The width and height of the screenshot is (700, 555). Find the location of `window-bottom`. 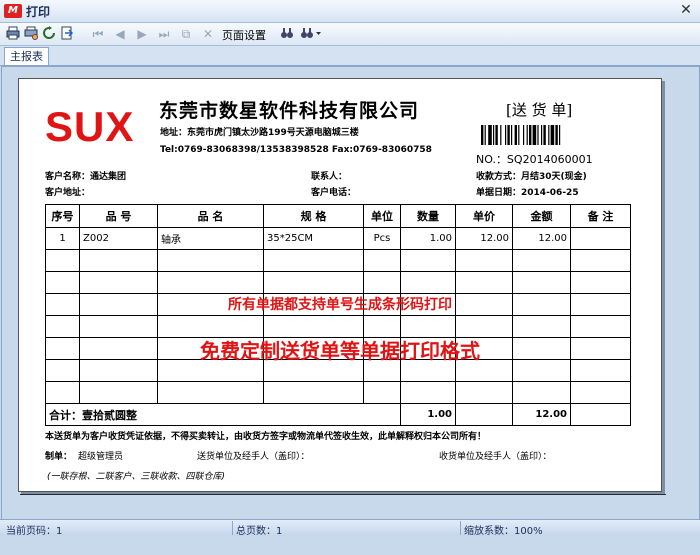

window-bottom is located at coordinates (350, 545).